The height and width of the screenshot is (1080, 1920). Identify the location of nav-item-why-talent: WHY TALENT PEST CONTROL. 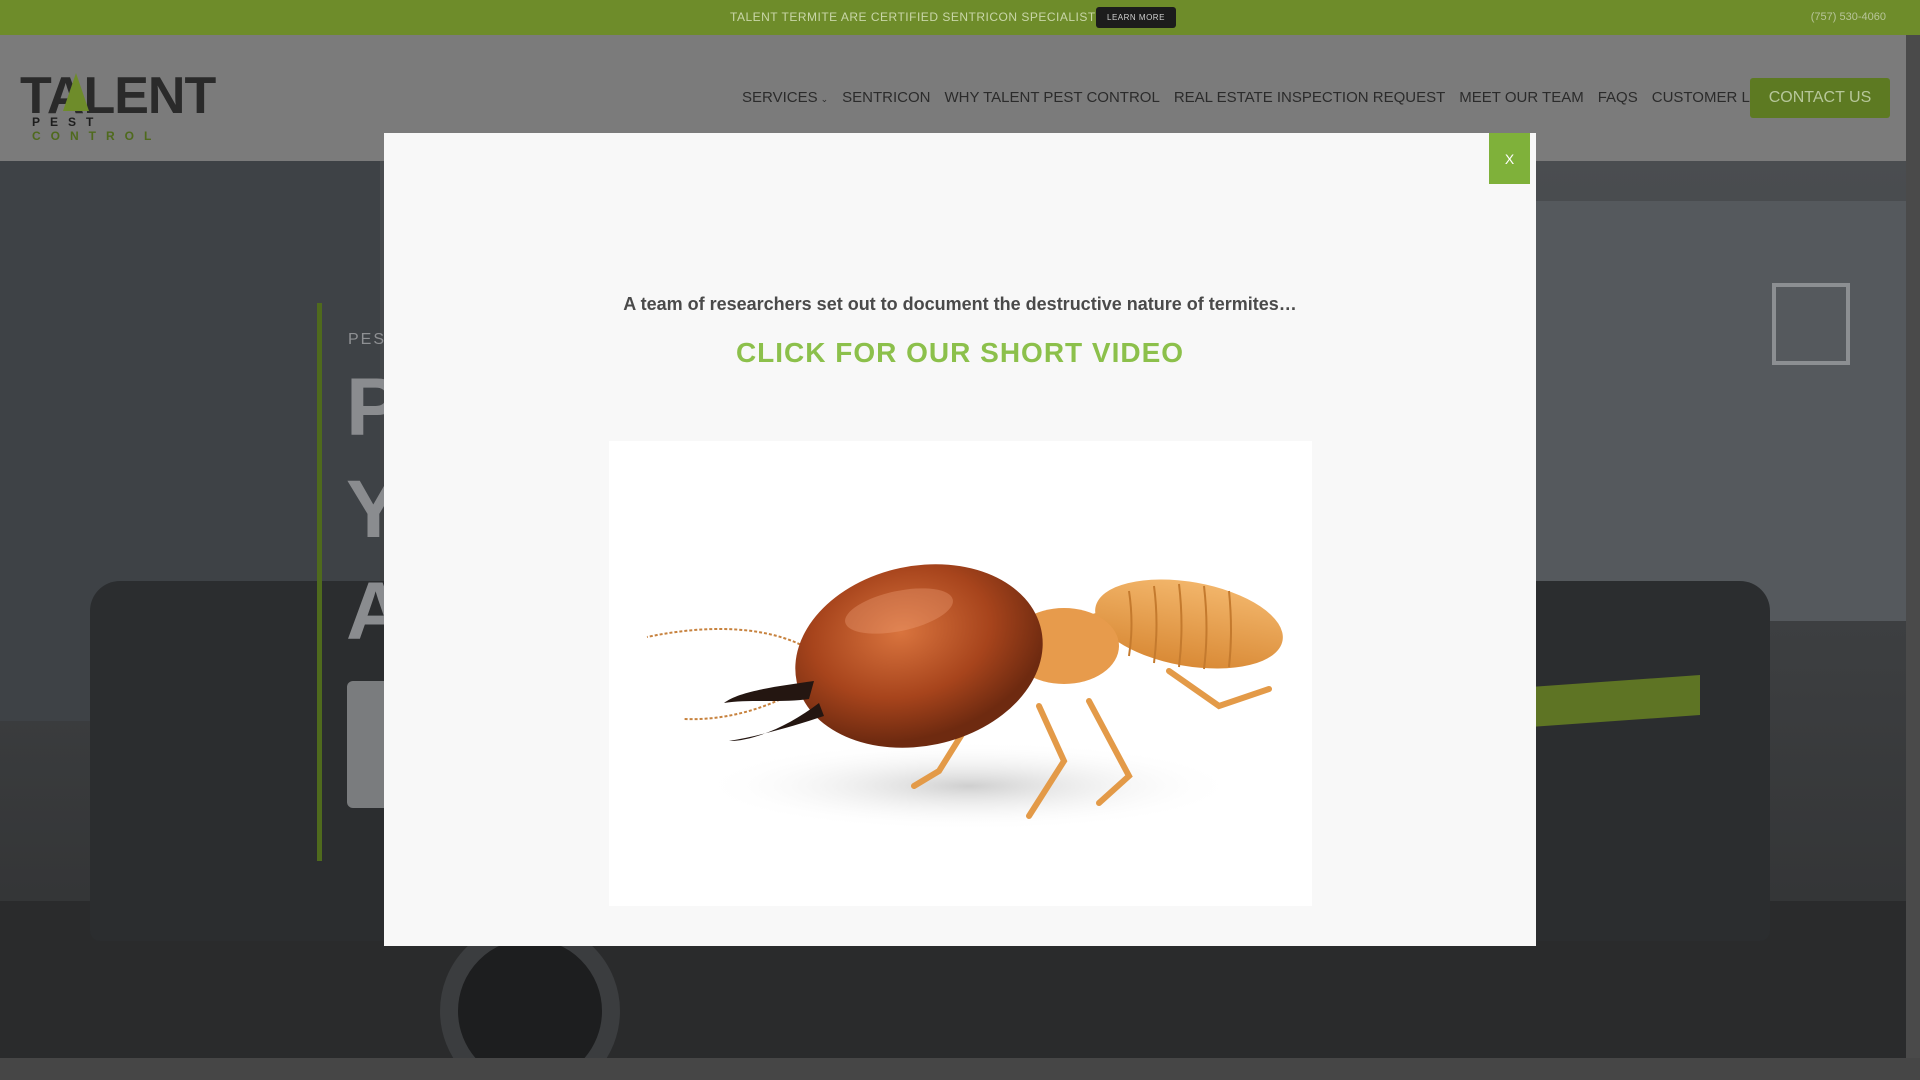
(1051, 97).